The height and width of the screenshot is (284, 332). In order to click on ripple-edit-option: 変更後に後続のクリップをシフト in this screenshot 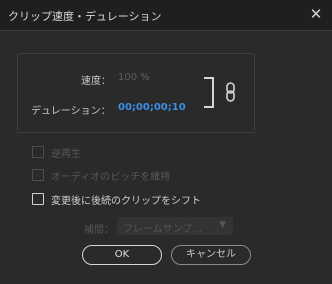, I will do `click(116, 199)`.